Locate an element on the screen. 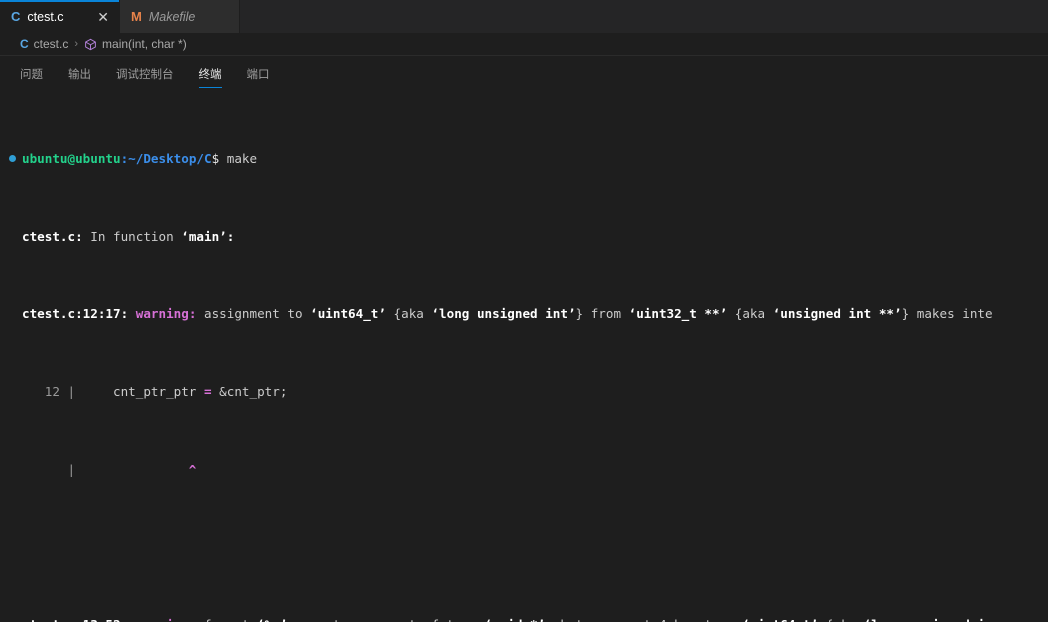 This screenshot has height=622, width=1048. makefile-icon: M is located at coordinates (136, 16).